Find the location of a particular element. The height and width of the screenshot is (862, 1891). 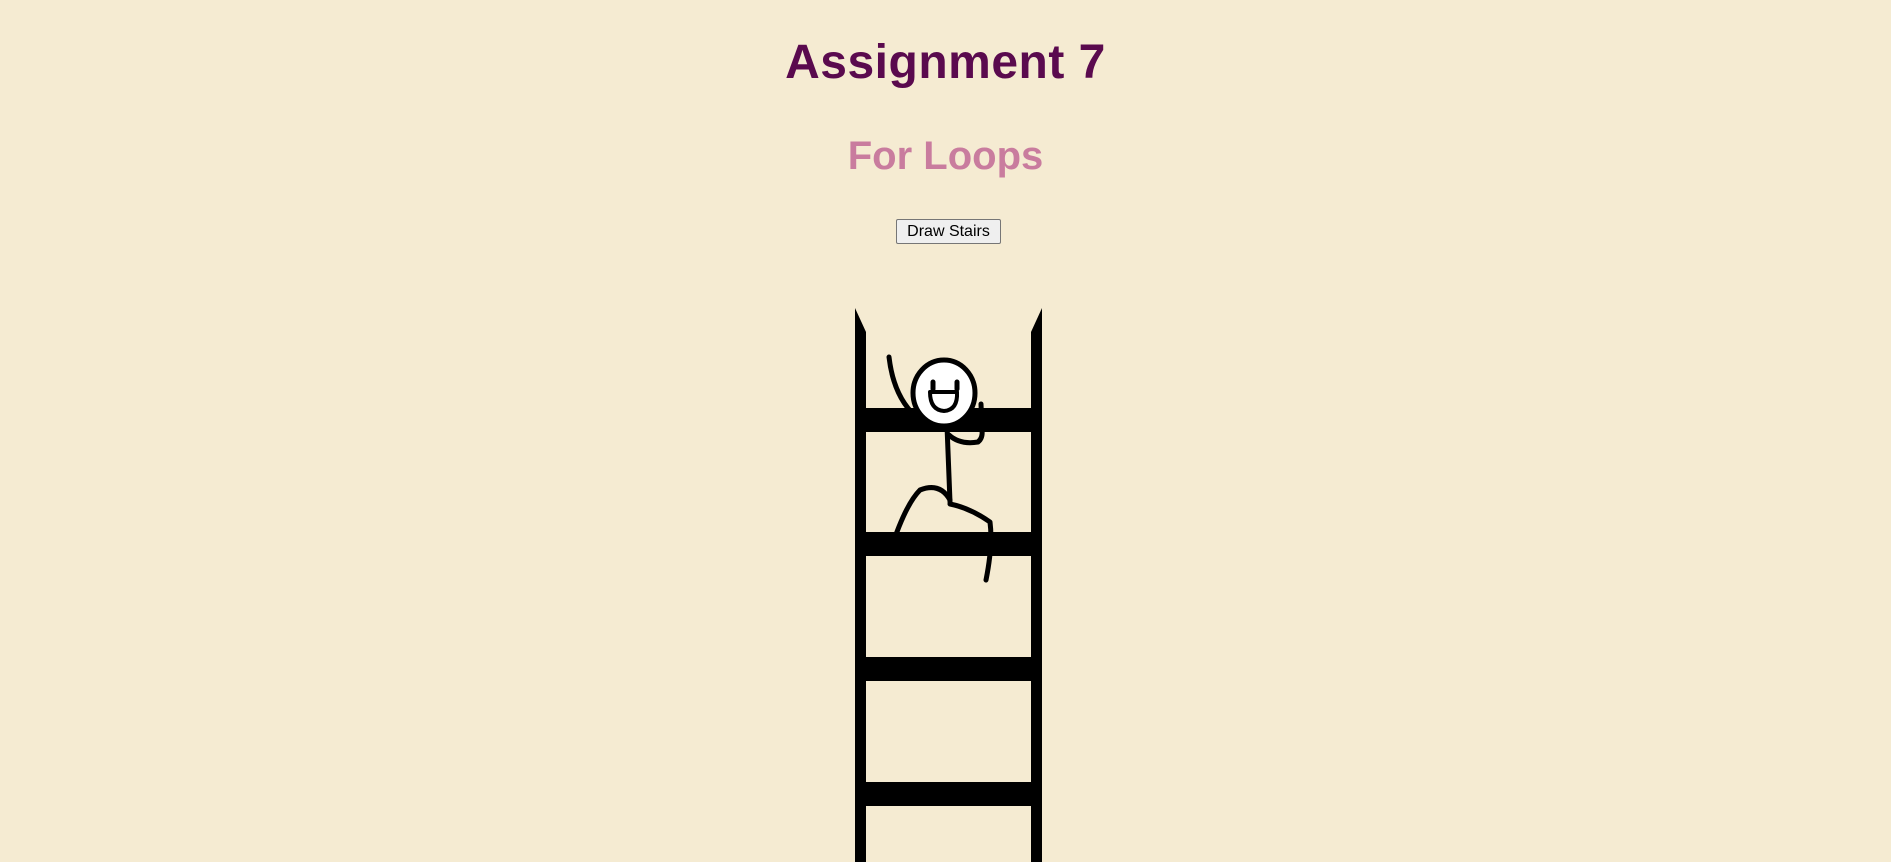

page-title: Assignment 7 is located at coordinates (945, 62).